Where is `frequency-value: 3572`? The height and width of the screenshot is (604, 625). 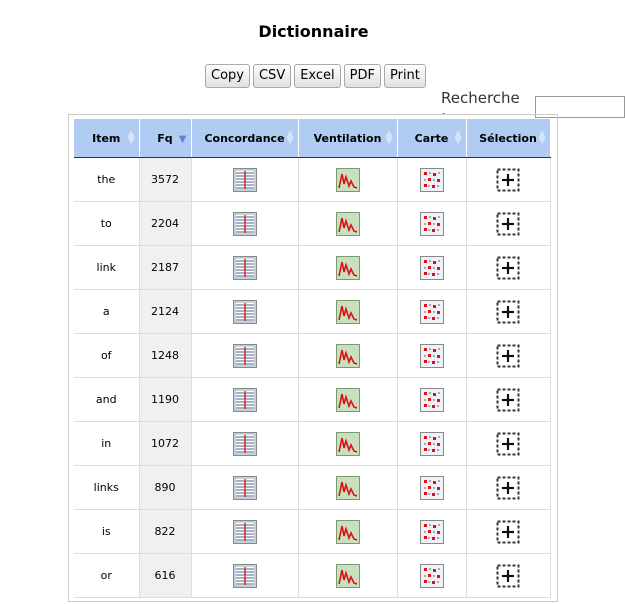
frequency-value: 3572 is located at coordinates (165, 179).